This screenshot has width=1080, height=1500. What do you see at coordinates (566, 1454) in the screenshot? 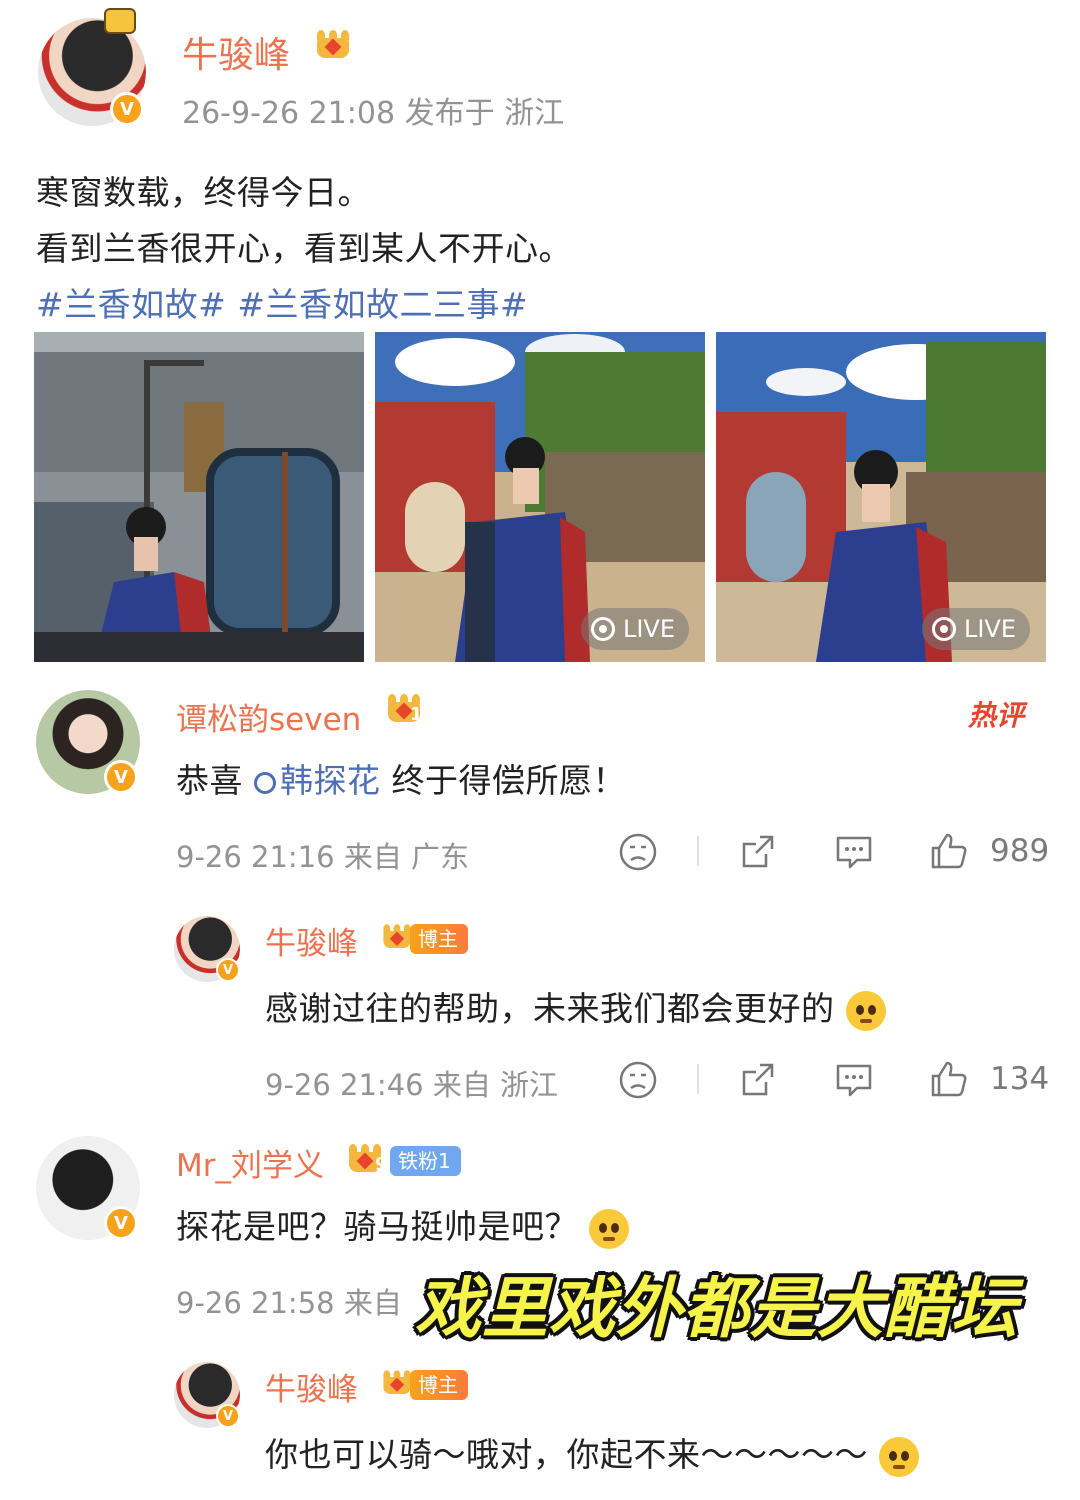
I see `reply-text-content: 你也可以骑～哦对，你起不来～～～～～` at bounding box center [566, 1454].